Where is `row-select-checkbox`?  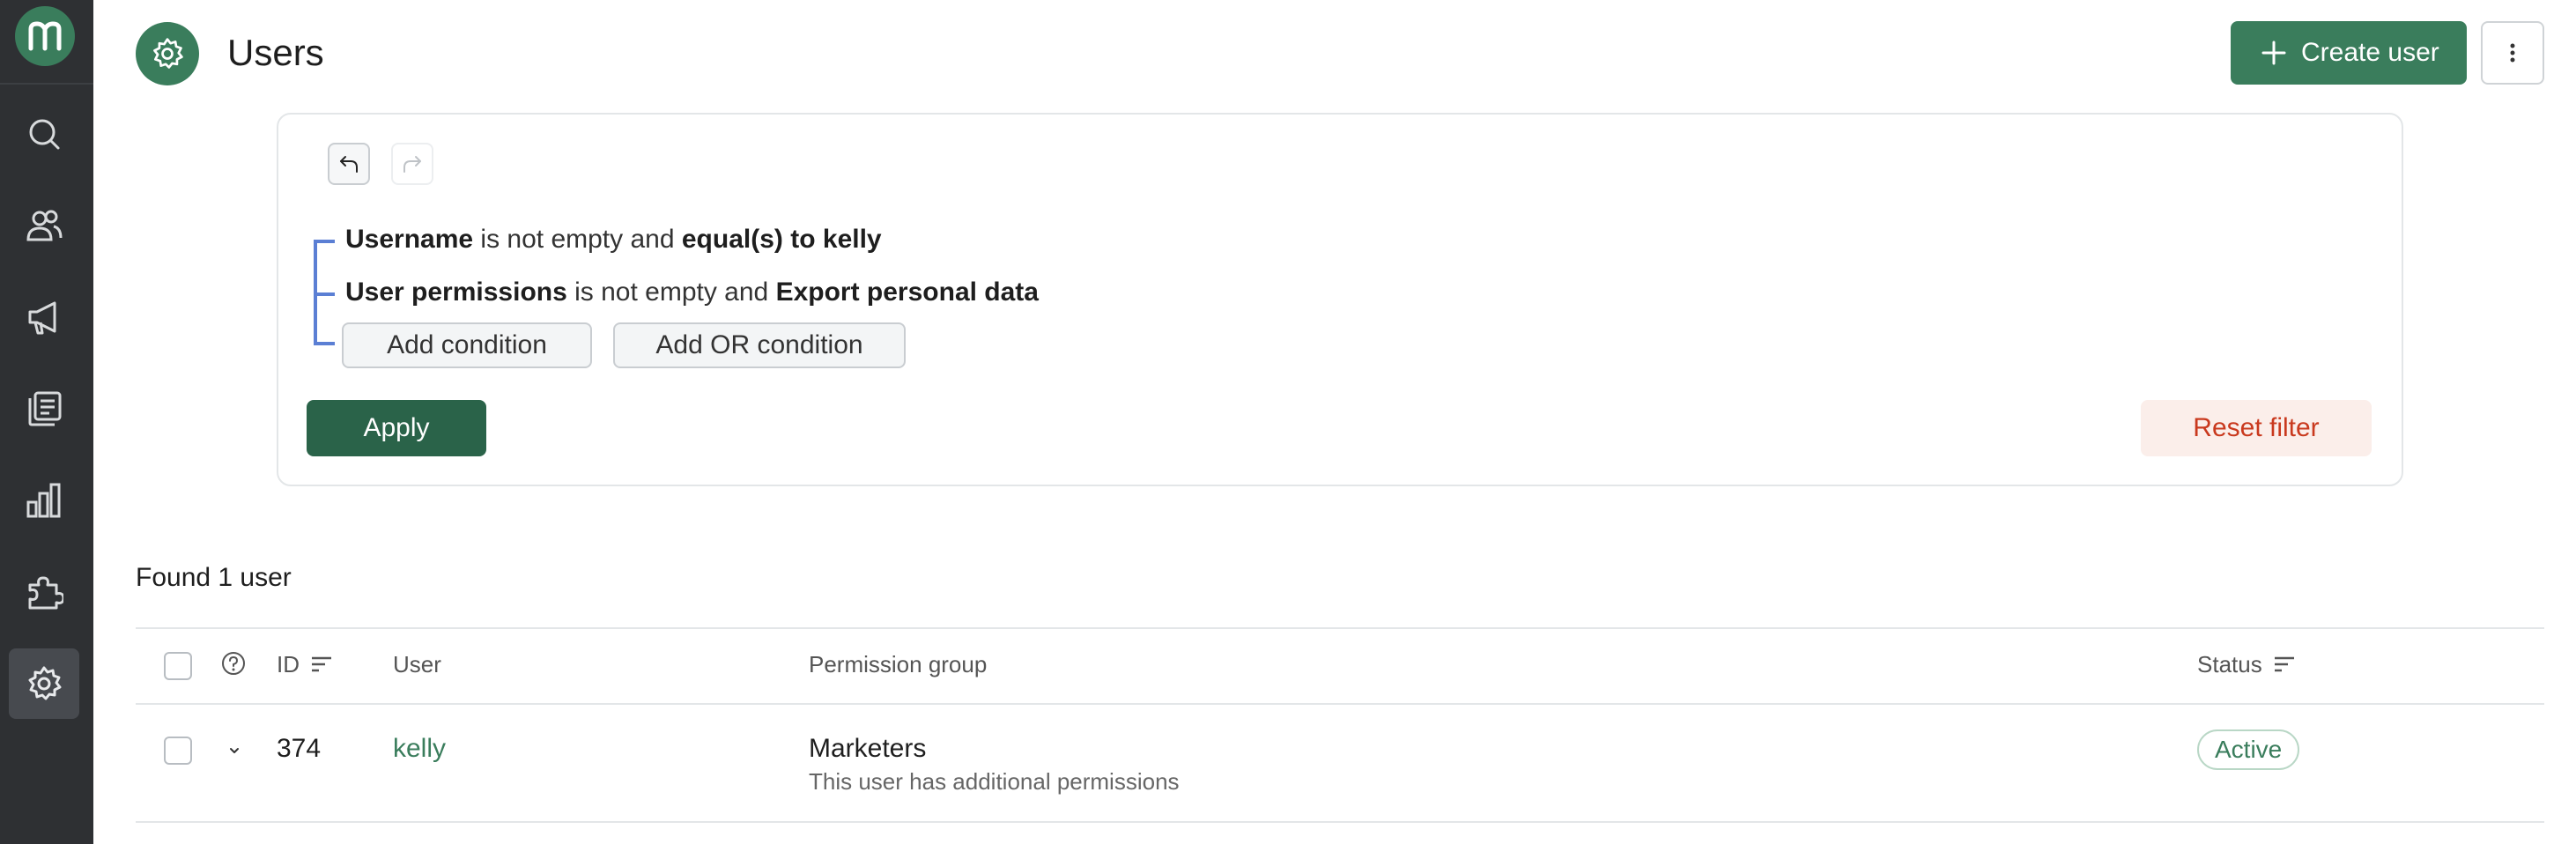
row-select-checkbox is located at coordinates (178, 751).